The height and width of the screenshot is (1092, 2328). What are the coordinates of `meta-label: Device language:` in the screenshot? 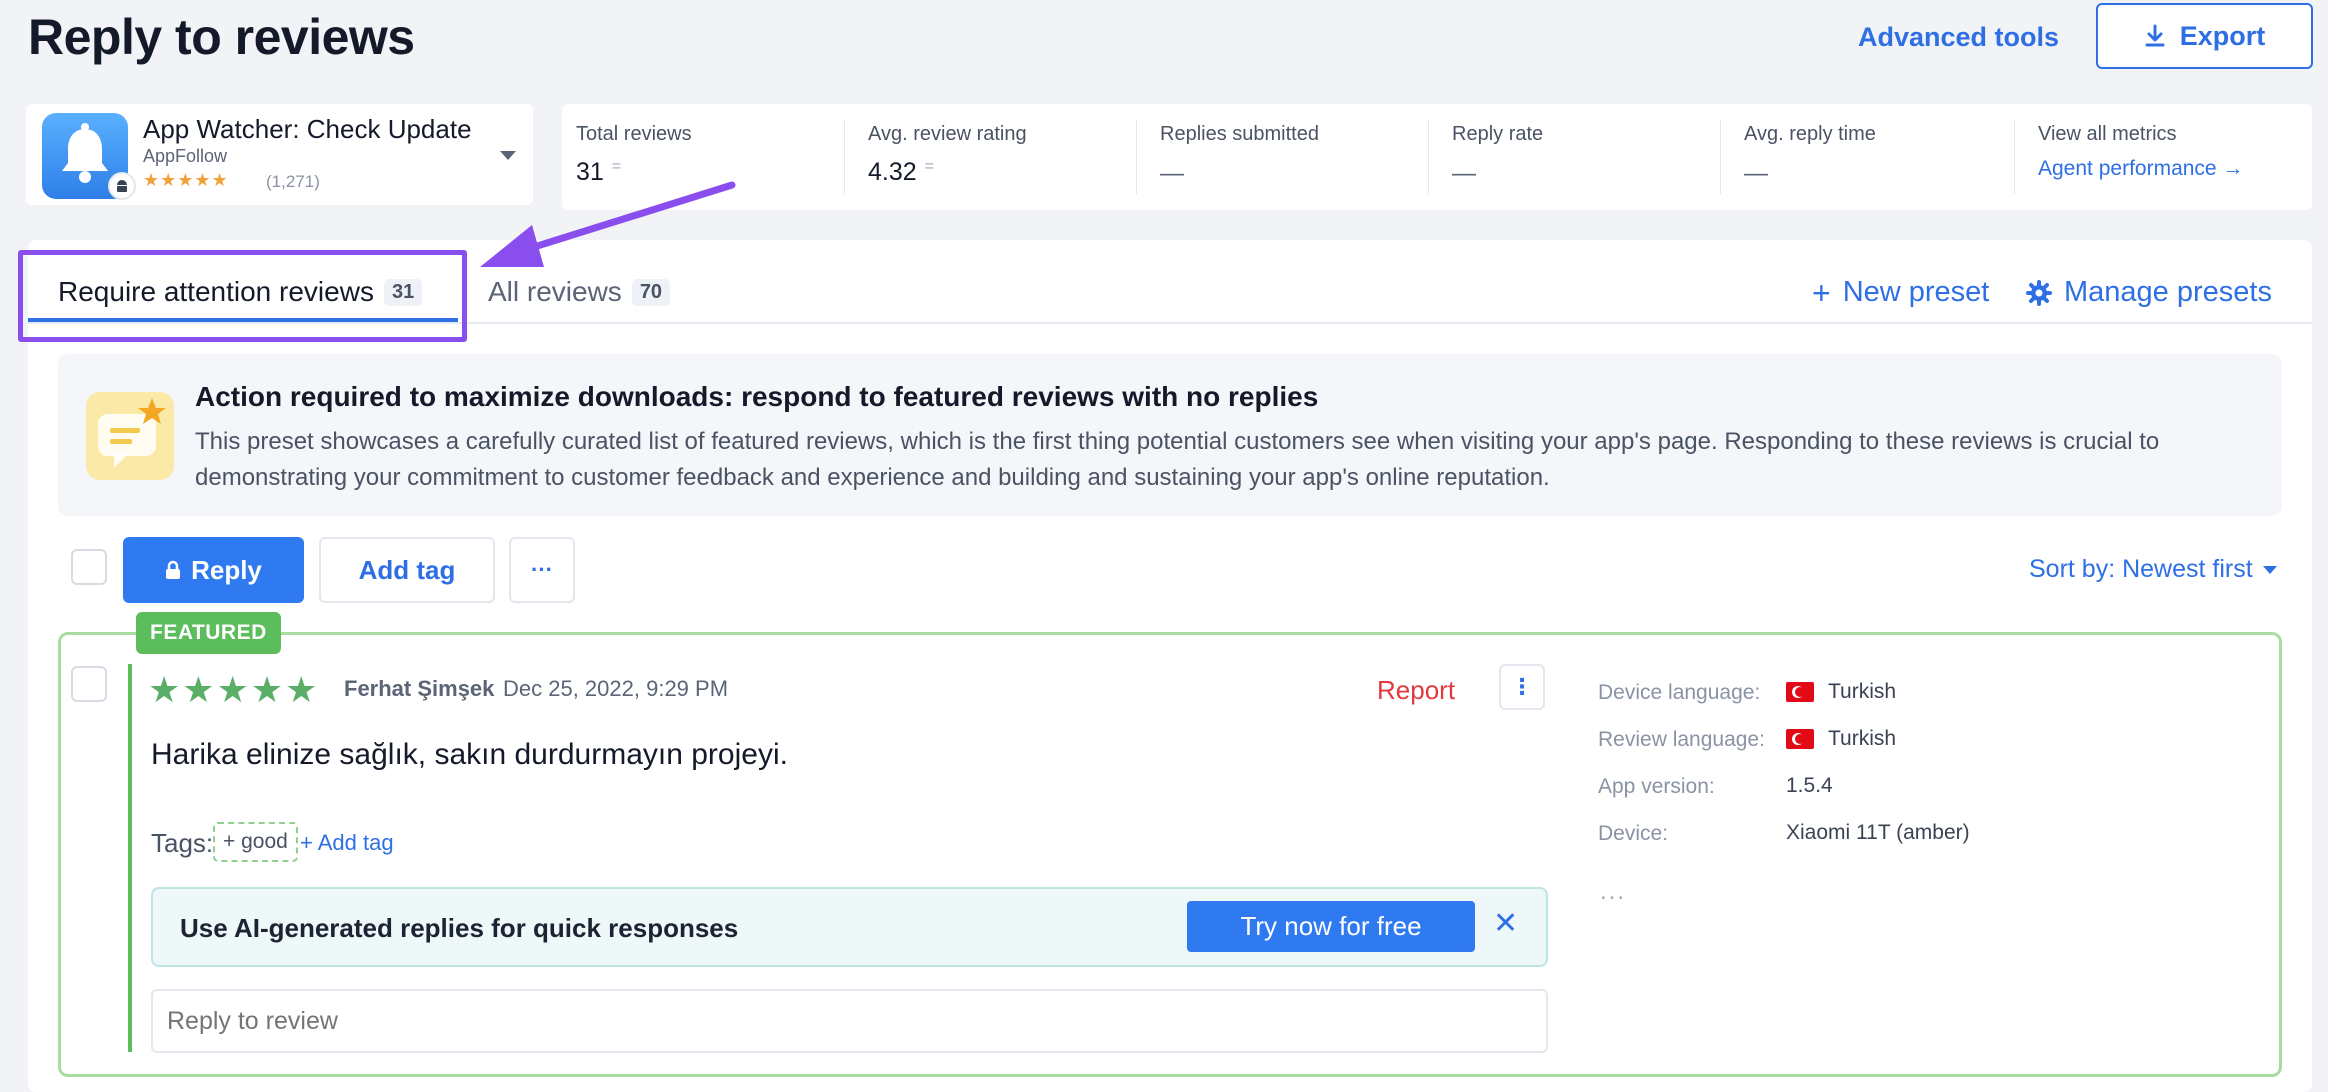 It's located at (1679, 692).